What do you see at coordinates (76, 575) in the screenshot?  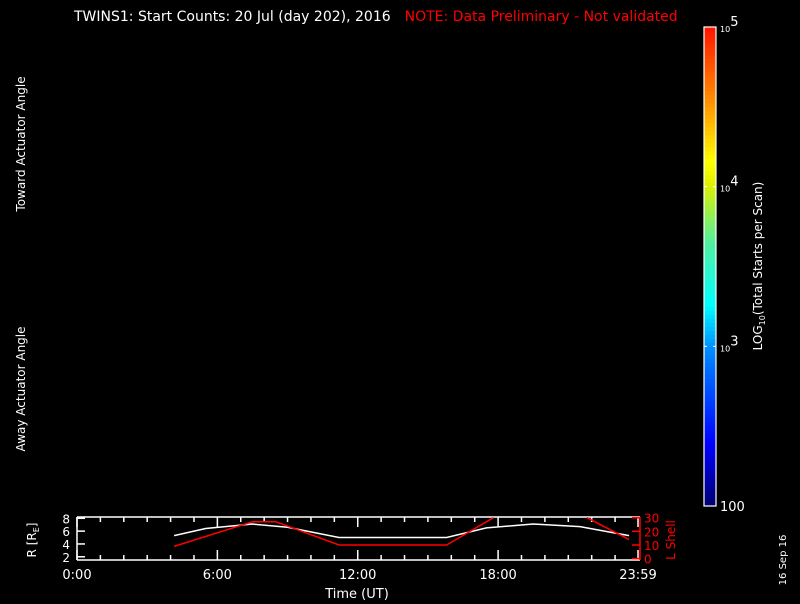 I see `x-tick-label: 0:00` at bounding box center [76, 575].